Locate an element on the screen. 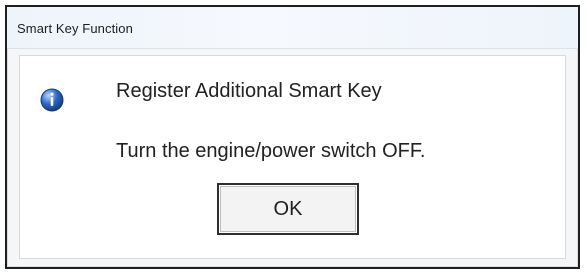  dialog-heading: Register Additional Smart Key is located at coordinates (249, 91).